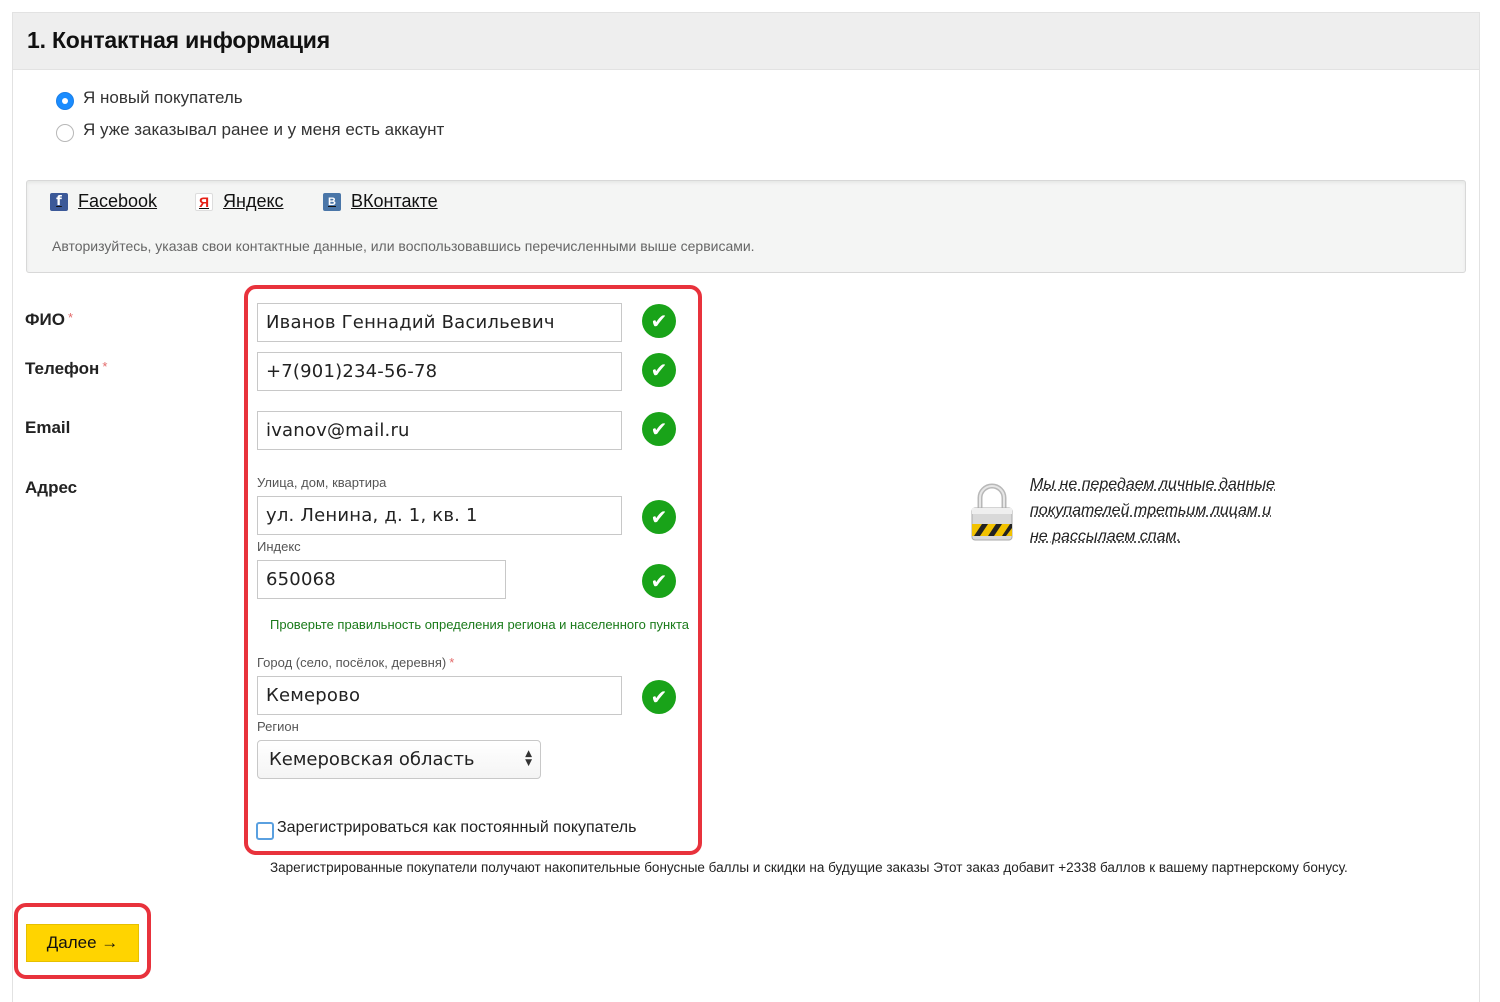 The image size is (1500, 1002). I want to click on region-select: Кемеровская область ▲ ▼, so click(399, 759).